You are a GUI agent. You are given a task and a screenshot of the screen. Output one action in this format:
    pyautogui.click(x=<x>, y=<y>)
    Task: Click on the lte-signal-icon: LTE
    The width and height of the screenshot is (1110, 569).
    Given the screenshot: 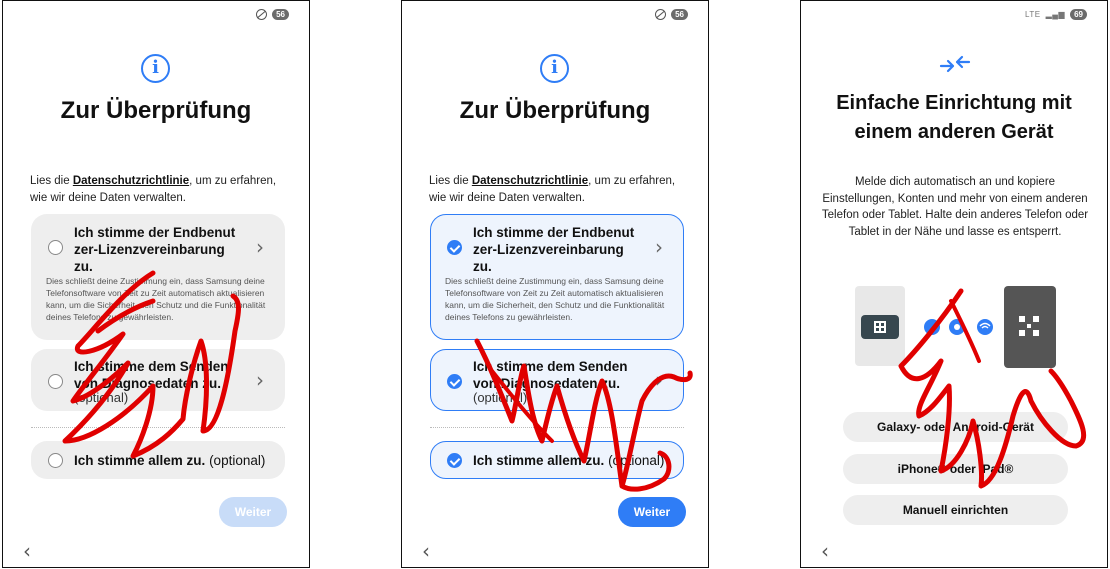 What is the action you would take?
    pyautogui.click(x=1033, y=14)
    